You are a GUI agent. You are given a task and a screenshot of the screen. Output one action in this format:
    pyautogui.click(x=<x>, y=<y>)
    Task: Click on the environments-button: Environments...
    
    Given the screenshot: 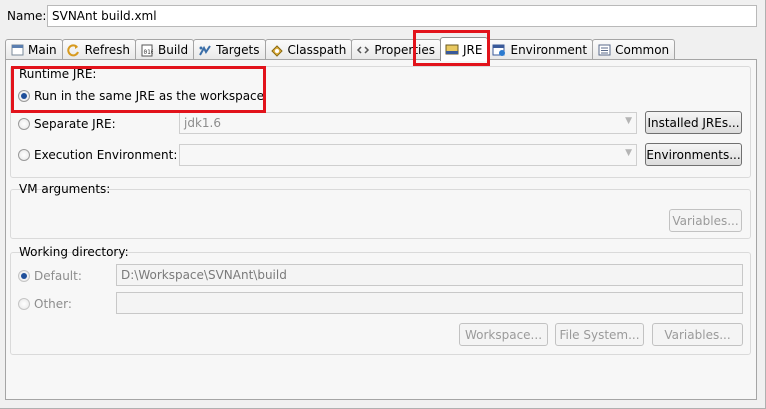 What is the action you would take?
    pyautogui.click(x=693, y=154)
    